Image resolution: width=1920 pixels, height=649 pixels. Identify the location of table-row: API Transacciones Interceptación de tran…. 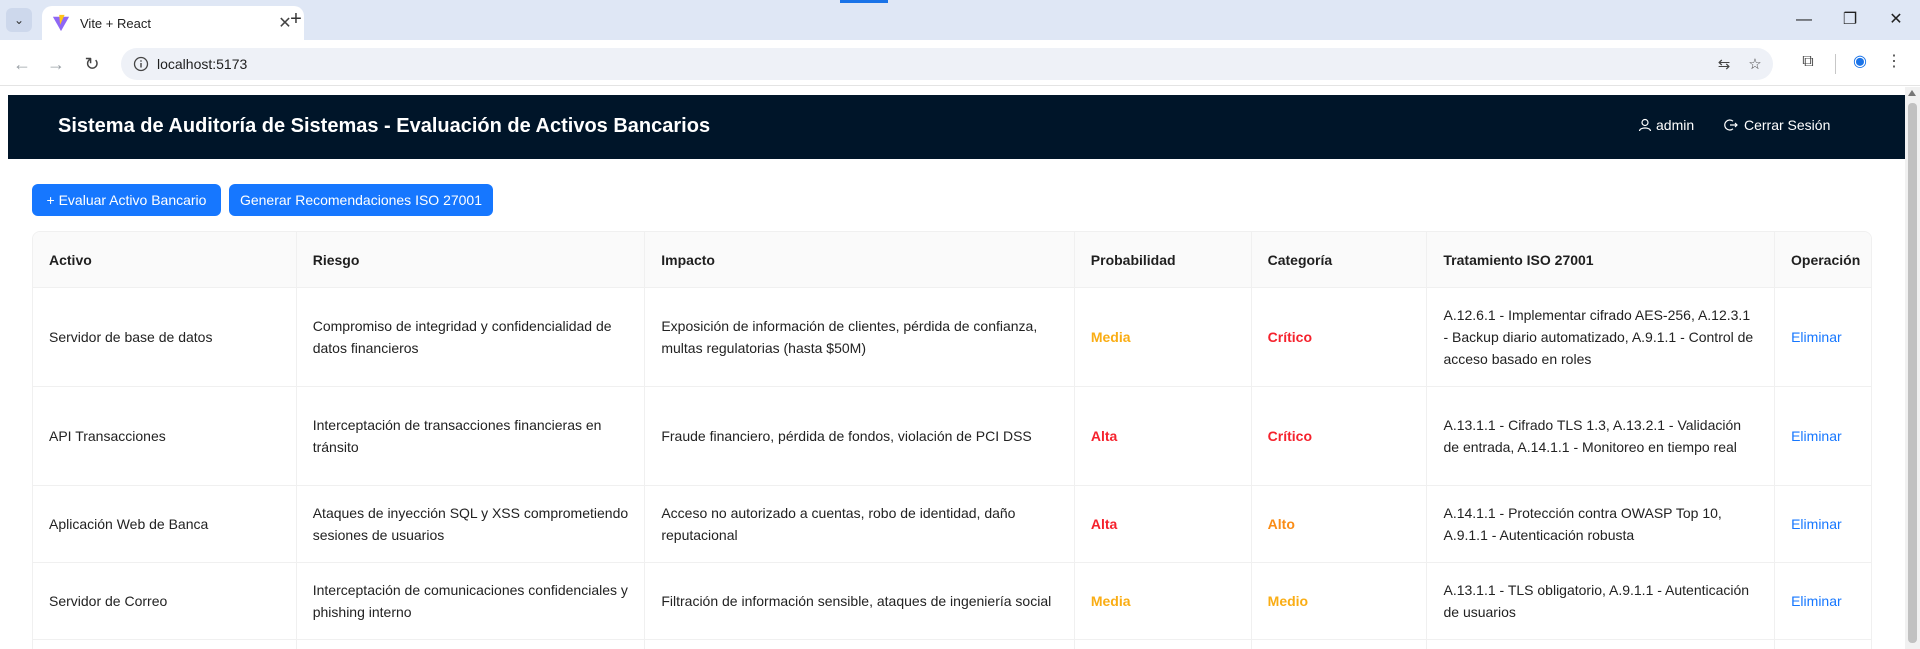
(952, 436).